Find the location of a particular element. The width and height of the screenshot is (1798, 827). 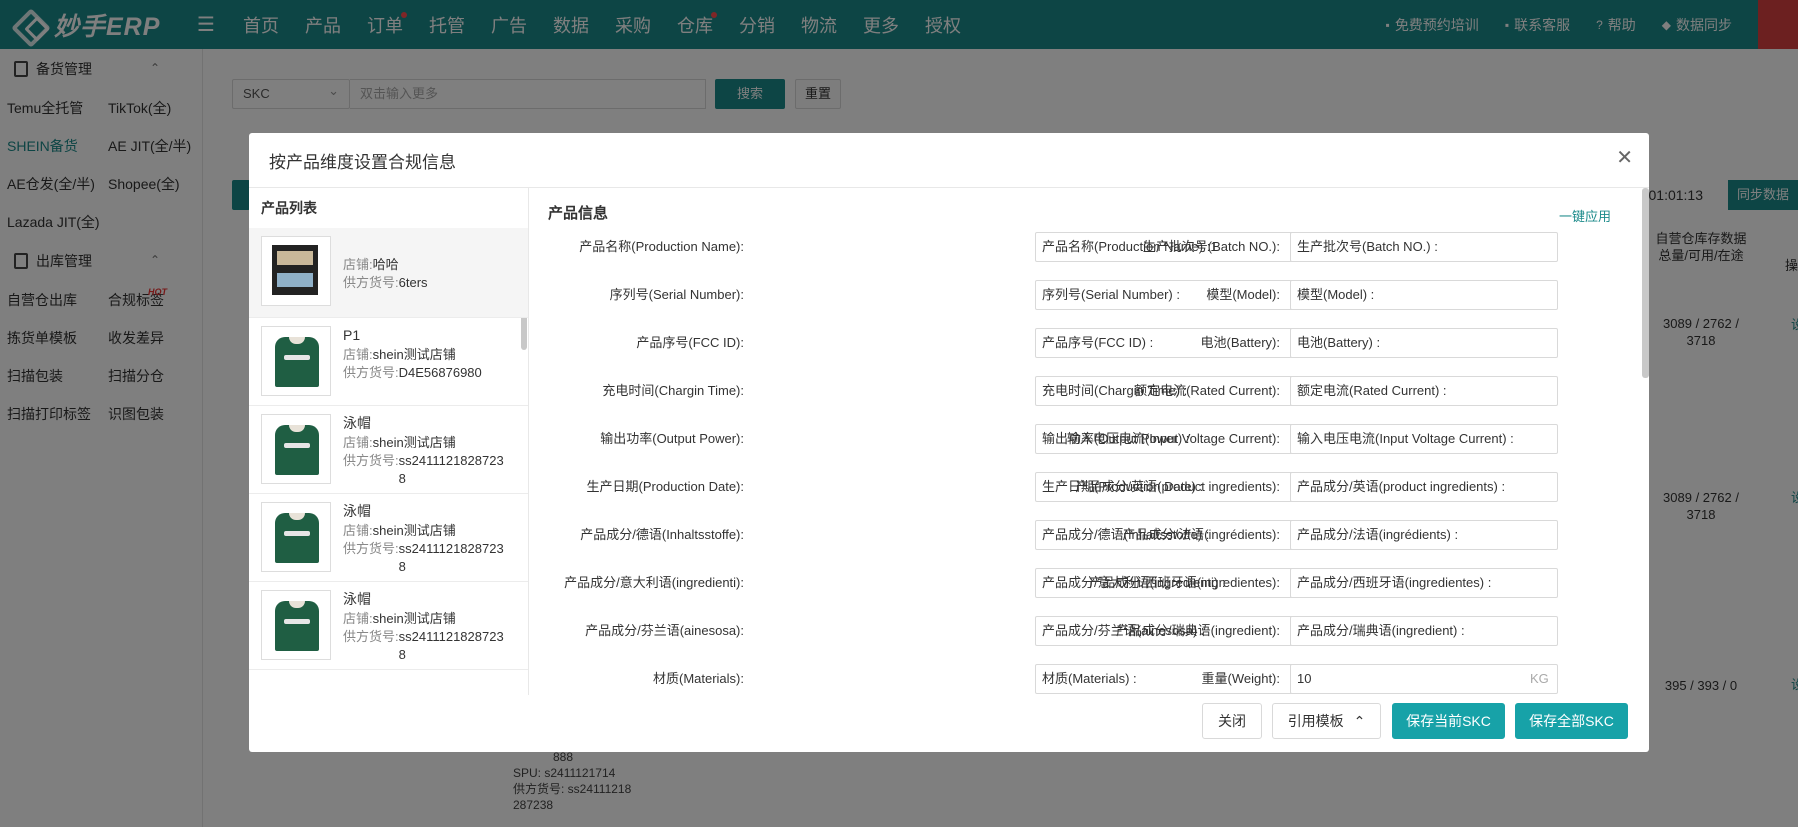

apply-template-button: 引用模板 ⌃ is located at coordinates (1326, 721).